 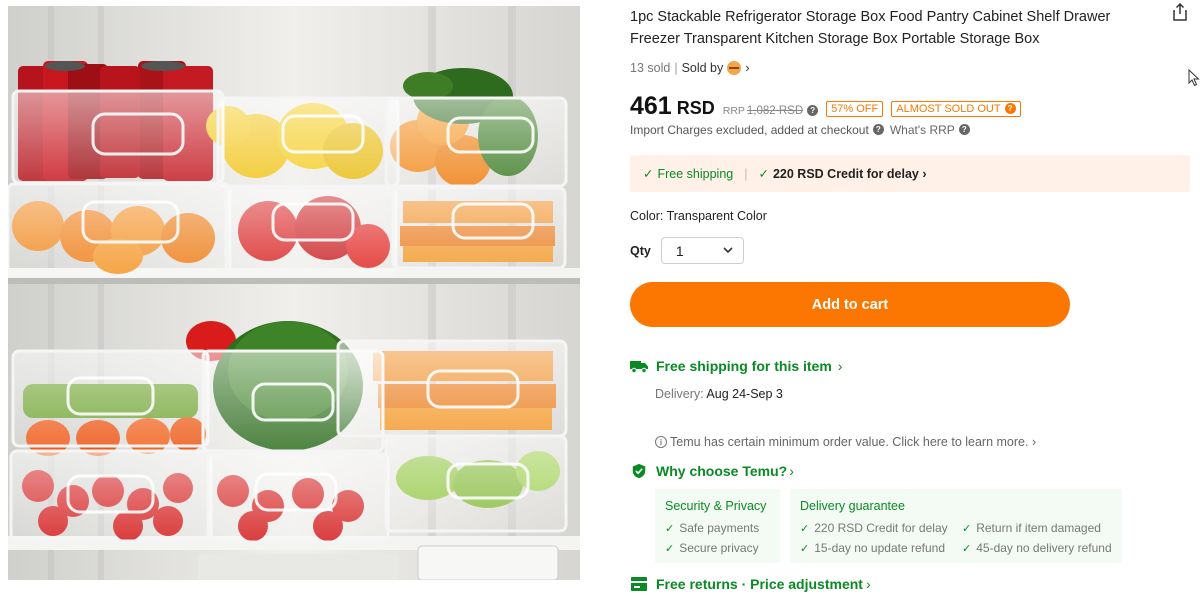 I want to click on why-choose-link: Why choose Temu? ›, so click(x=712, y=471).